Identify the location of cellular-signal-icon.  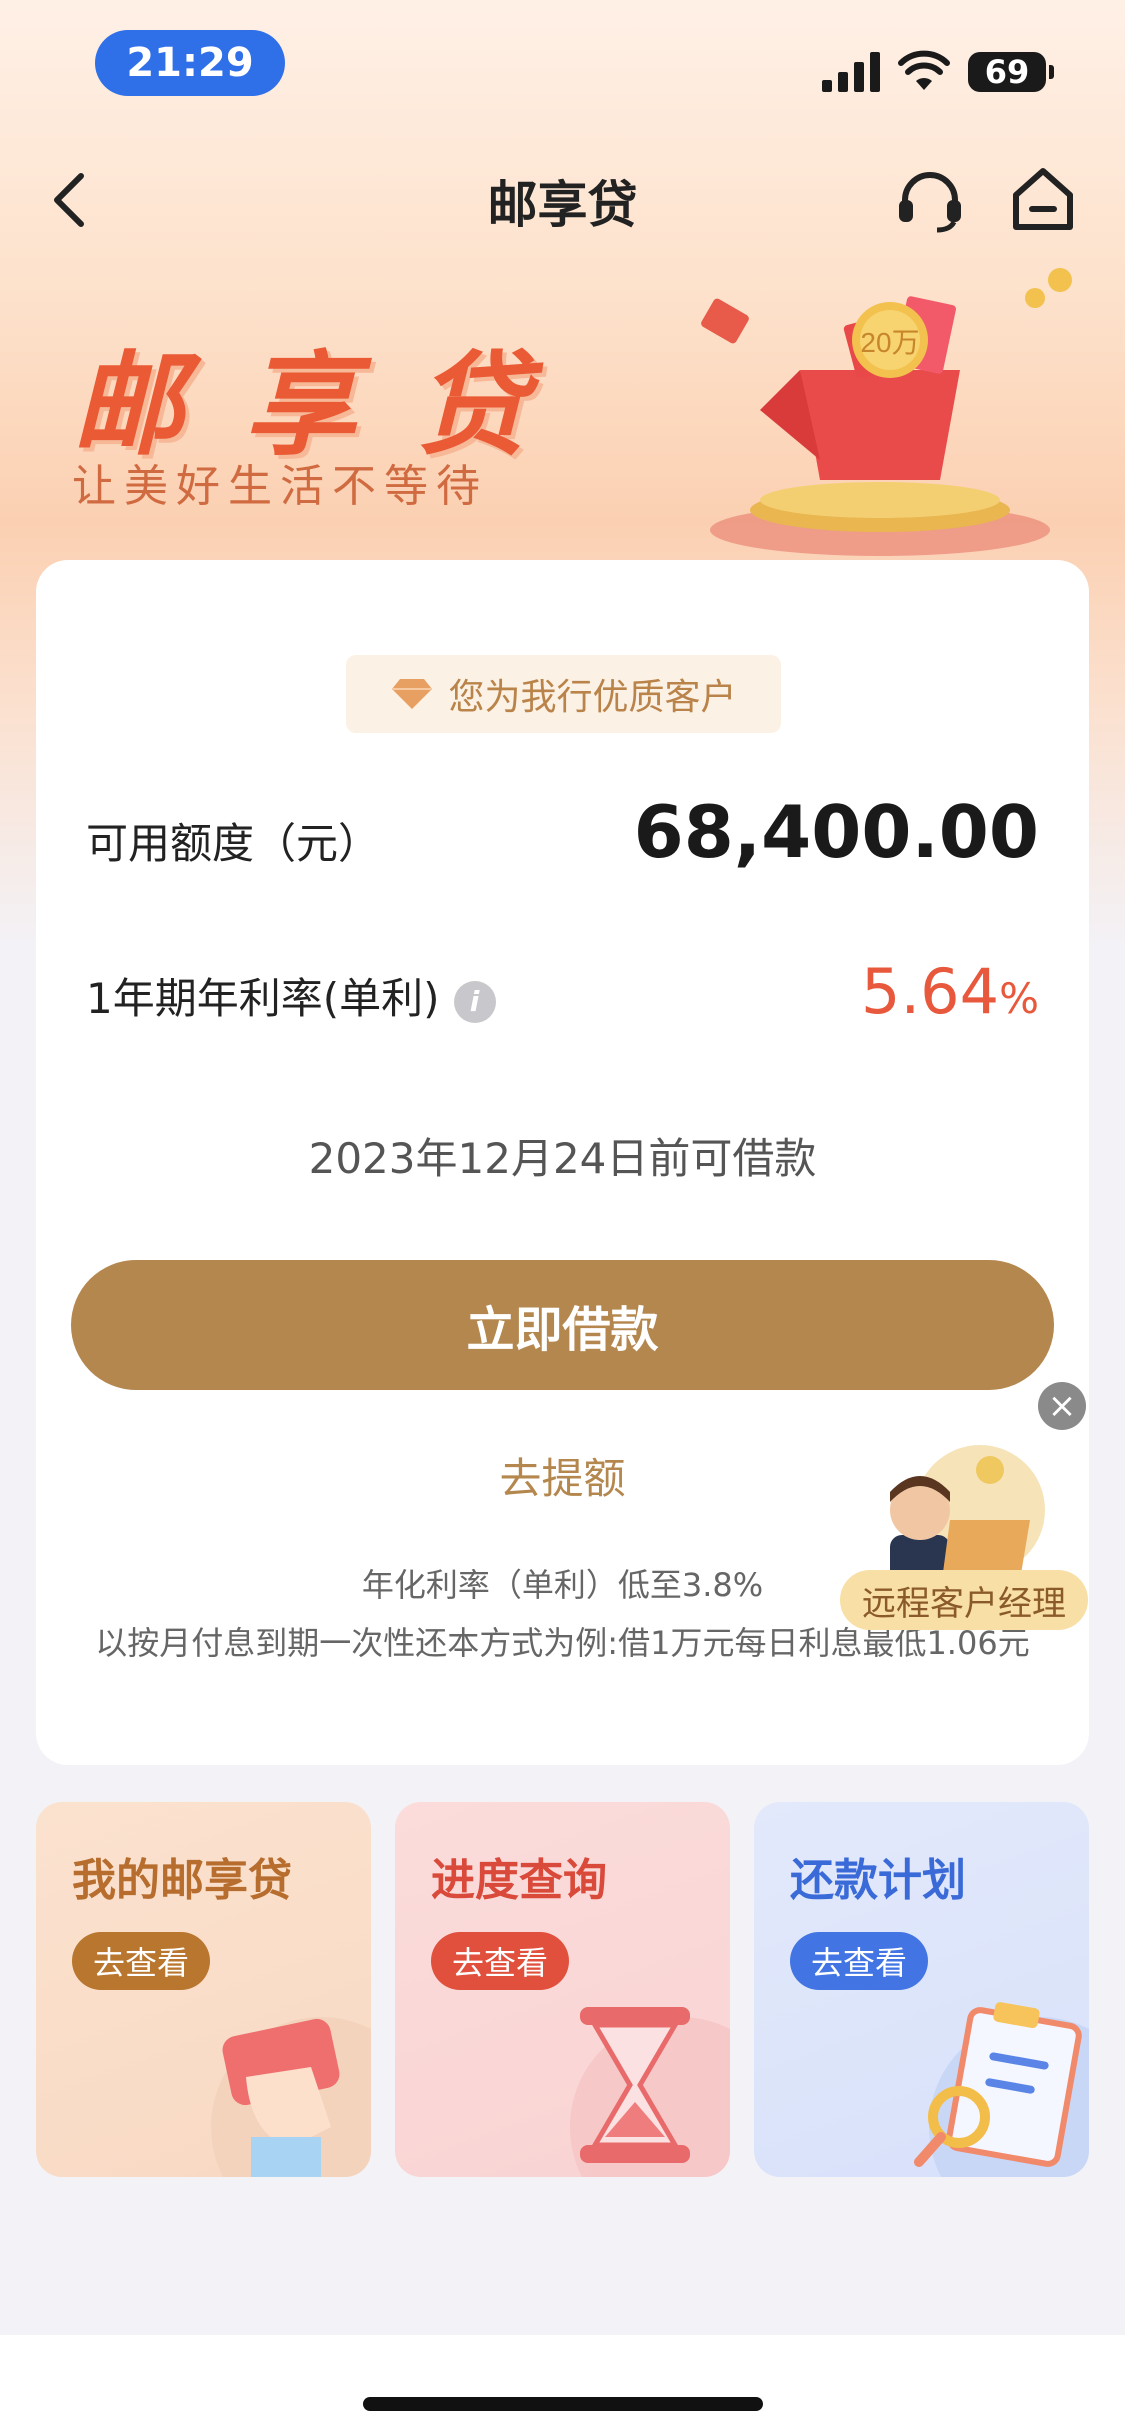
(851, 72).